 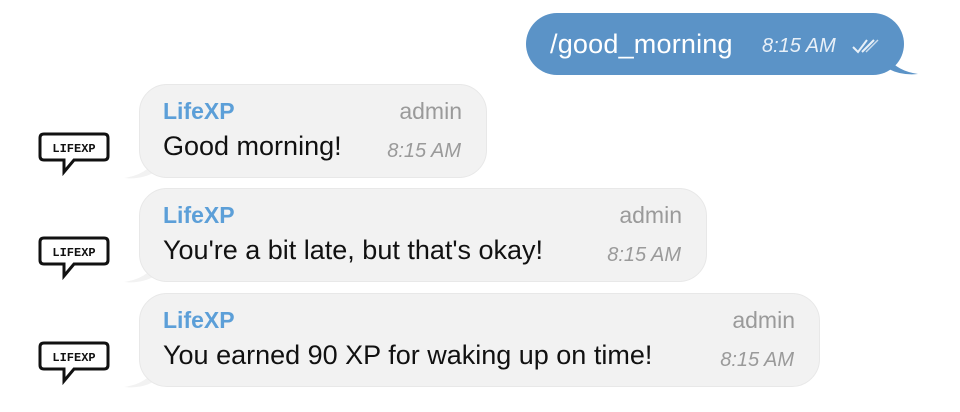 I want to click on outgoing-message-time: 8:15 AM, so click(x=799, y=46).